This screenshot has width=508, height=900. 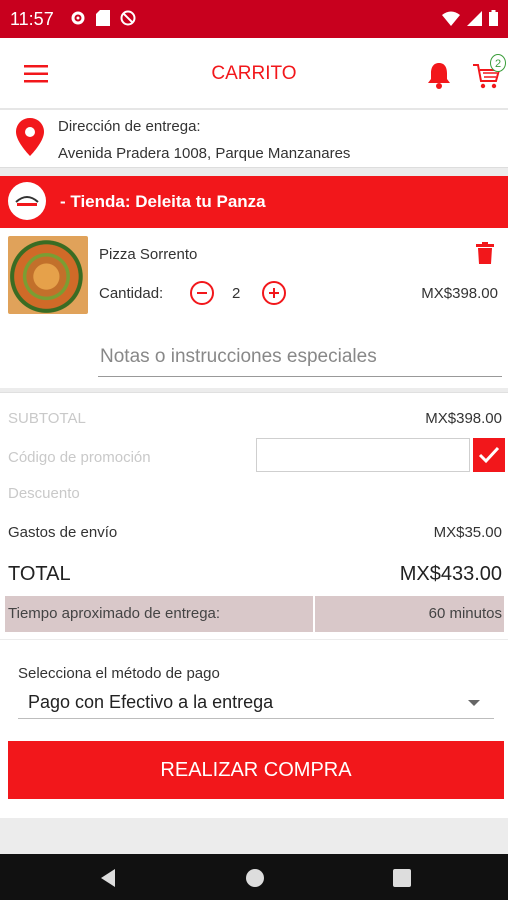 I want to click on shipping-value: MX$35.00, so click(x=467, y=532).